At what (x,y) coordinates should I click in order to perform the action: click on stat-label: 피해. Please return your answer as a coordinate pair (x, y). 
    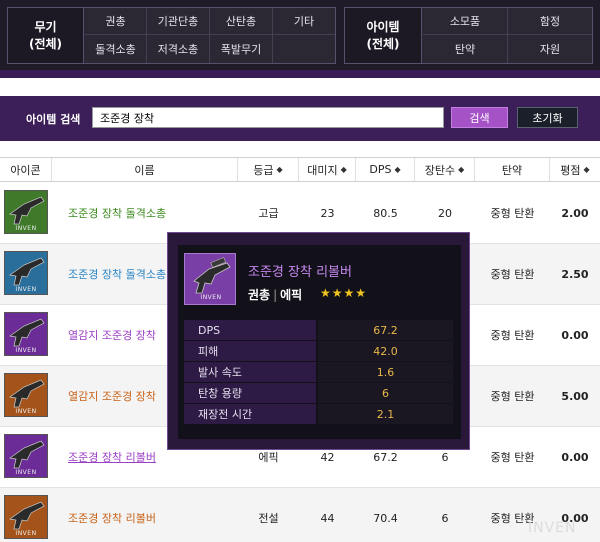
    Looking at the image, I should click on (250, 351).